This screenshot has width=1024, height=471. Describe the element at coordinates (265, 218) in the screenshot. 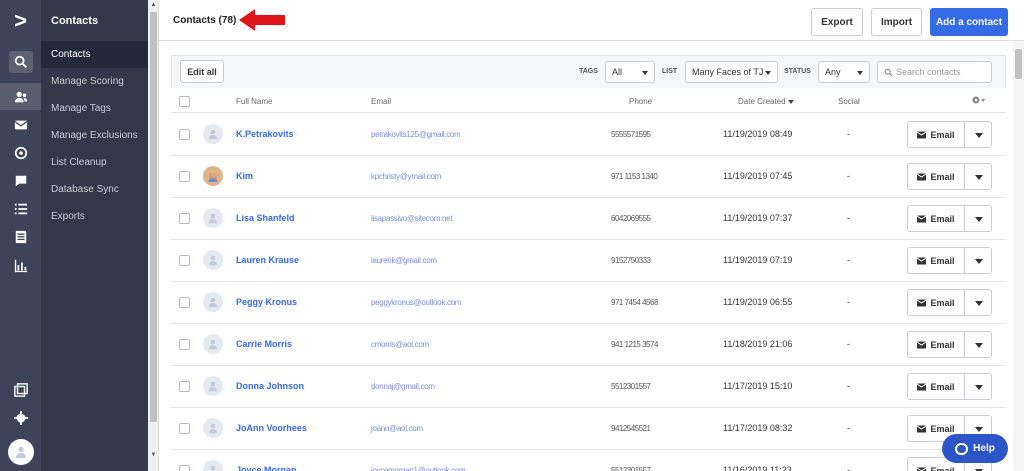

I see `contact-name-link: Lisa Shanfeld` at that location.